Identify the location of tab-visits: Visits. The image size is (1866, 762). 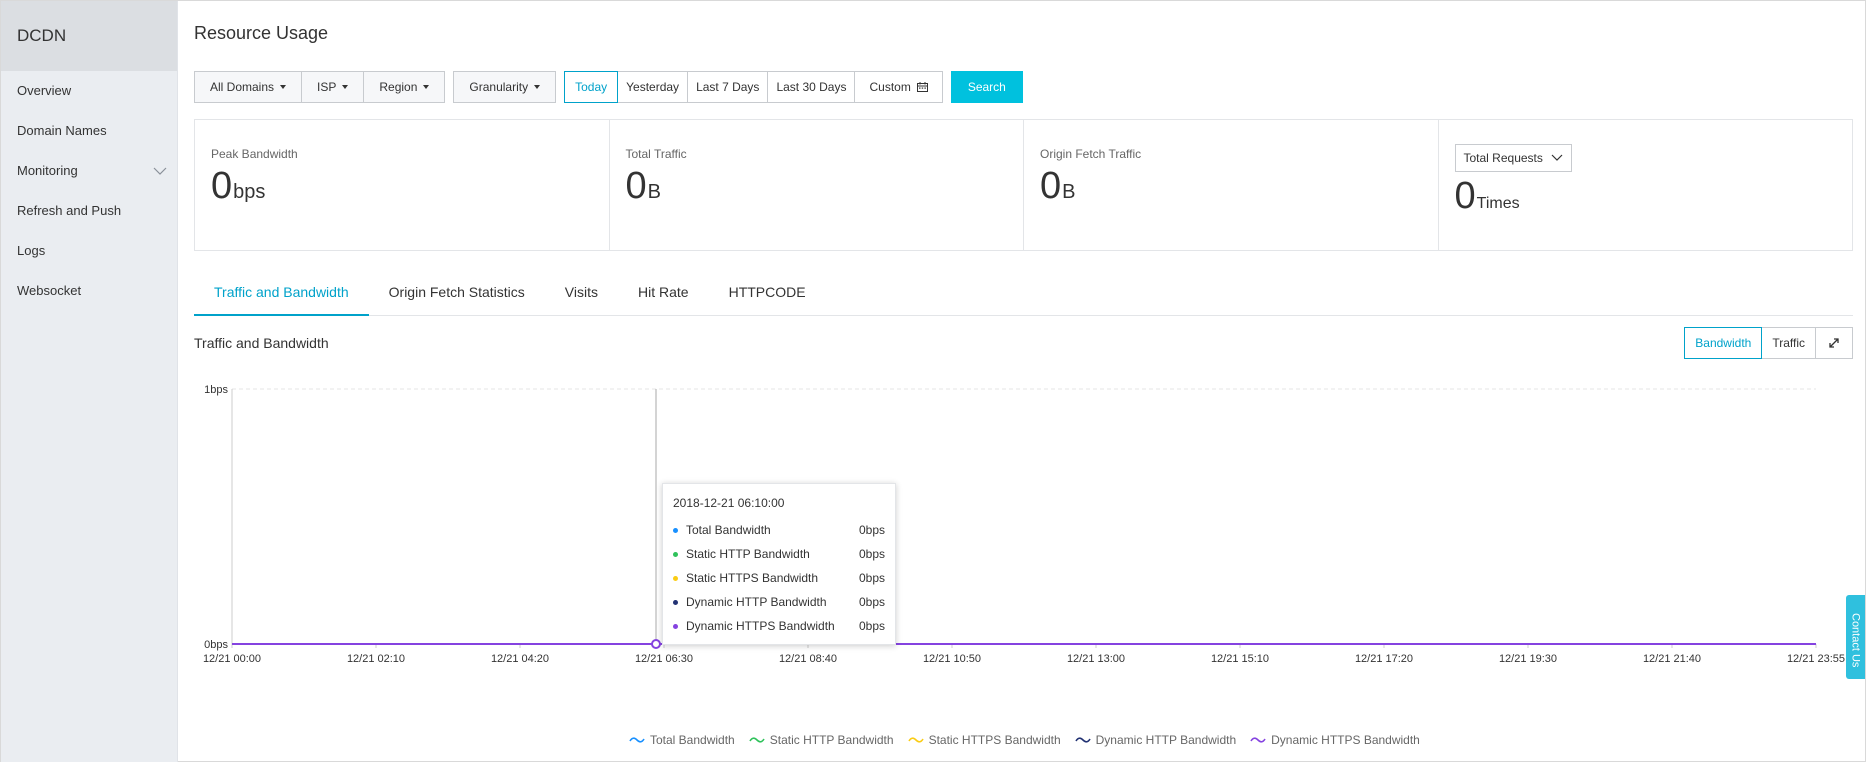
(581, 294).